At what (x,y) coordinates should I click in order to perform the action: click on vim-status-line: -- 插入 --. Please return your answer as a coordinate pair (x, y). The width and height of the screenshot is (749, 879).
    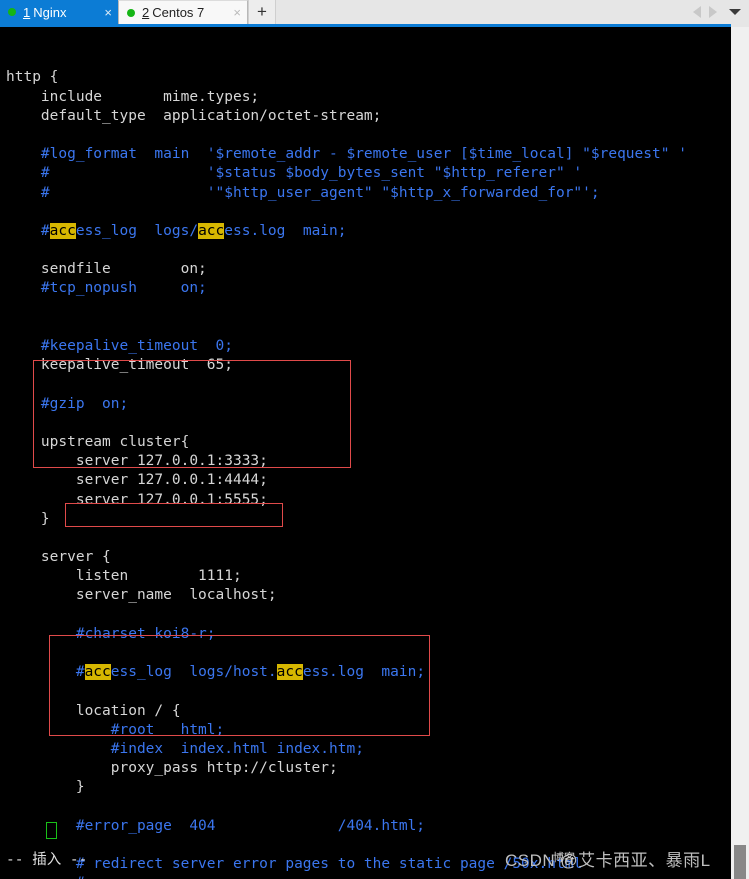
    Looking at the image, I should click on (47, 860).